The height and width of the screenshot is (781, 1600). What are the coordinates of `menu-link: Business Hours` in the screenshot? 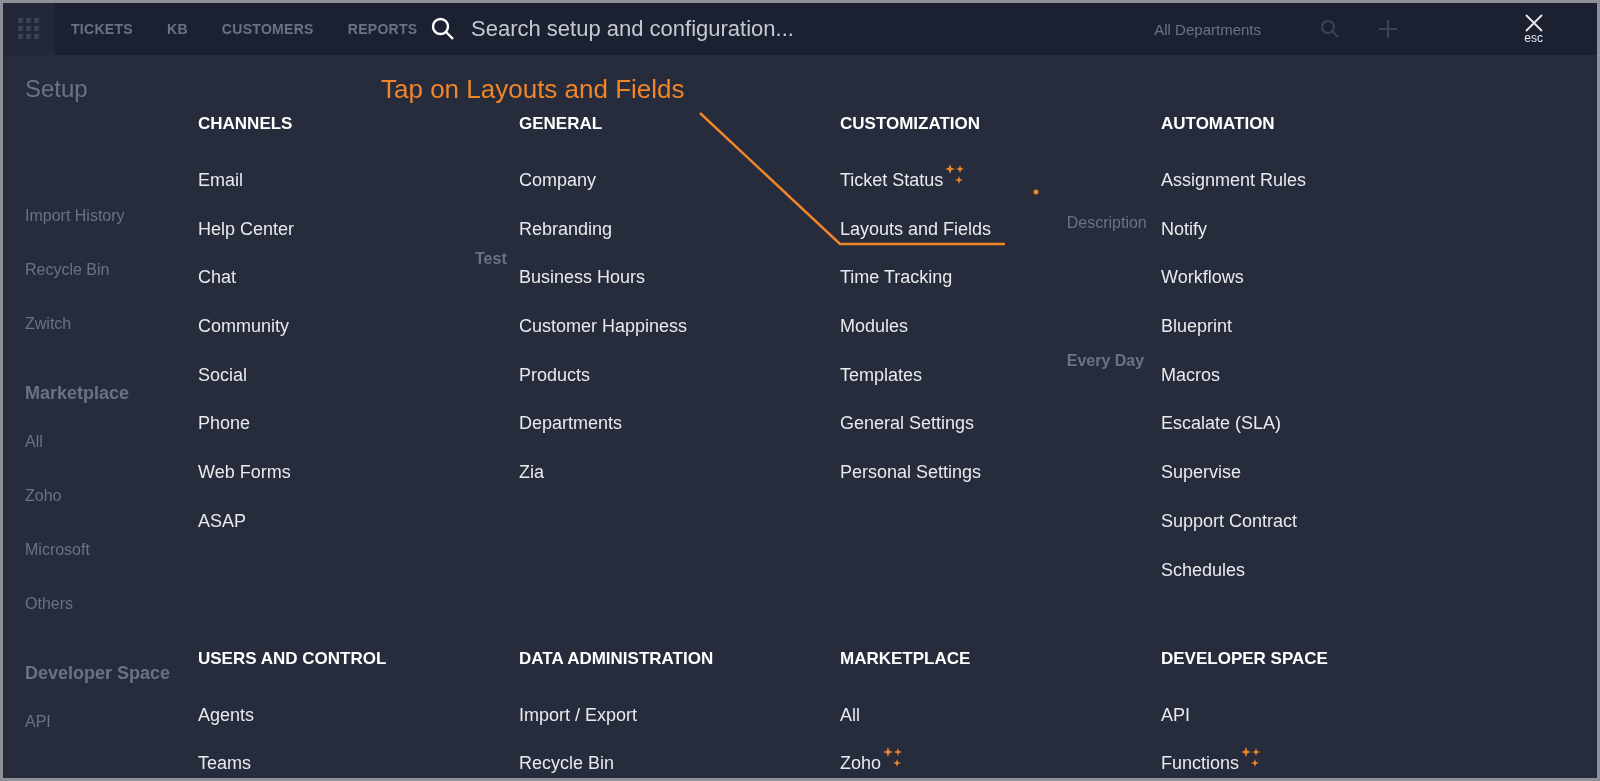 It's located at (582, 277).